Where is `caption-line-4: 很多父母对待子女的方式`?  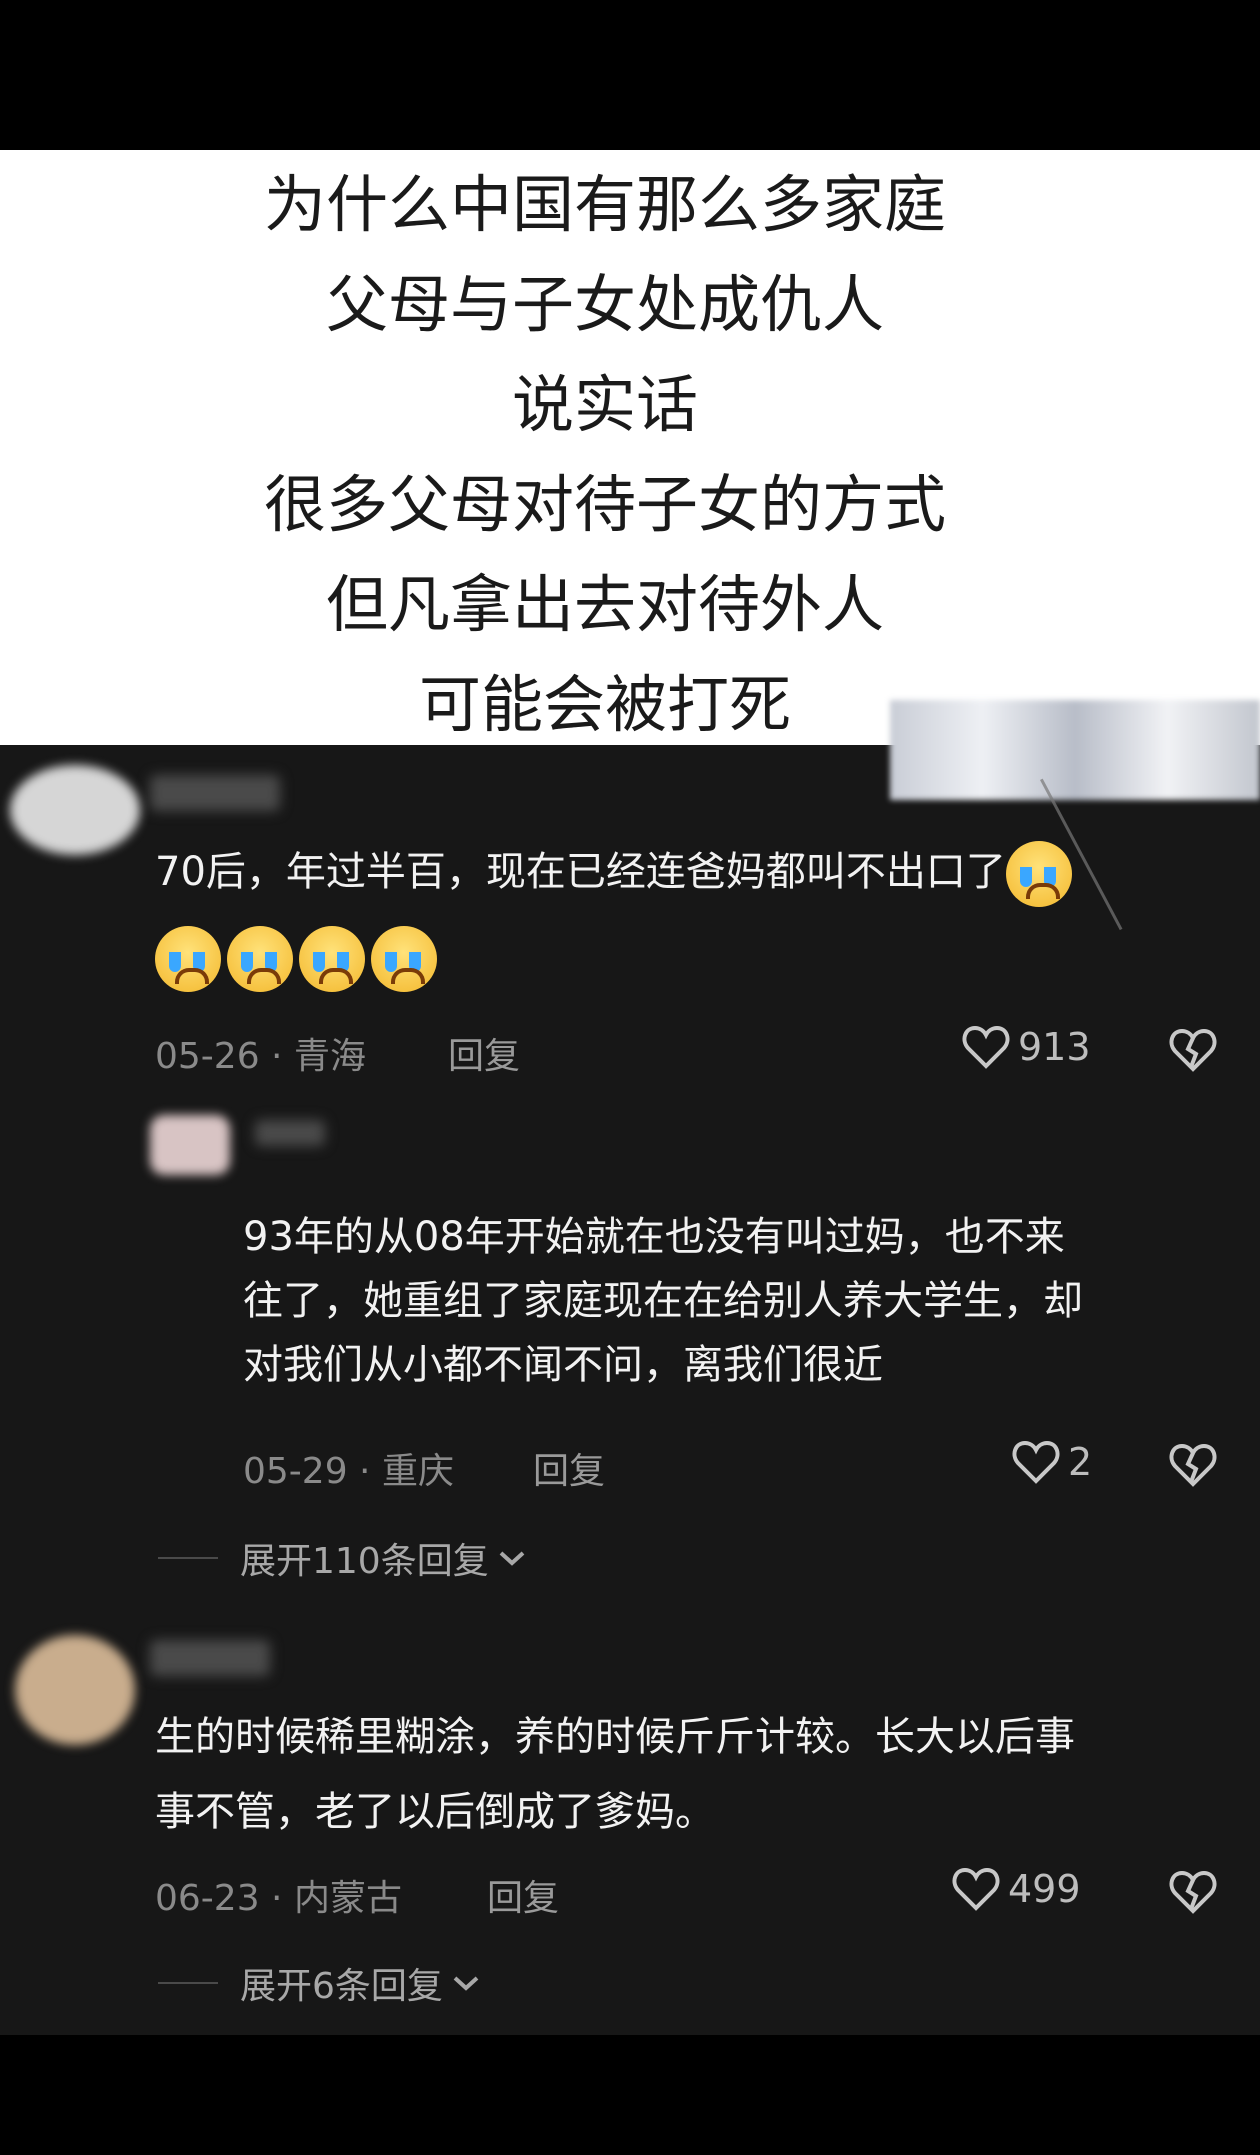 caption-line-4: 很多父母对待子女的方式 is located at coordinates (604, 504).